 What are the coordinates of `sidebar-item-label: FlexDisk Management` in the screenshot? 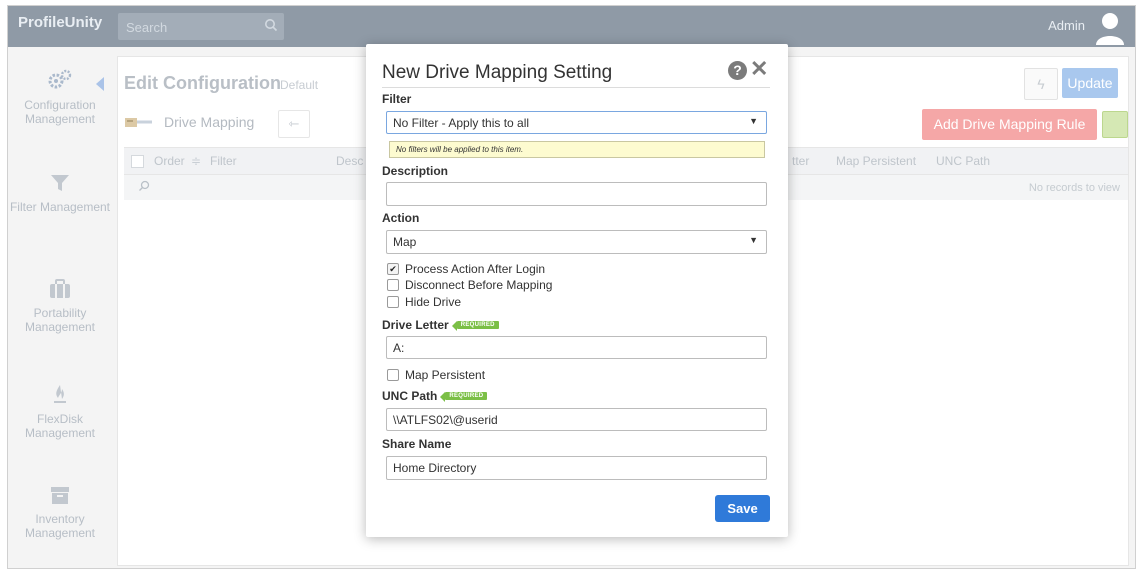 It's located at (60, 426).